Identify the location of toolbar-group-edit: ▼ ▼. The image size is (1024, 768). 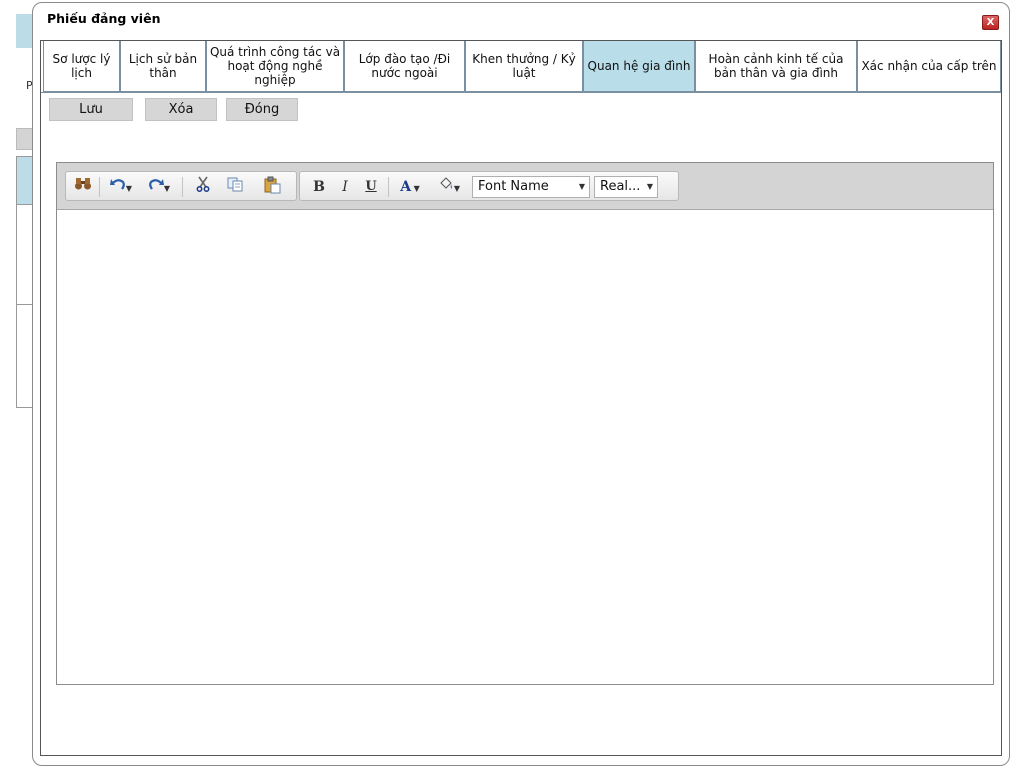
(181, 186).